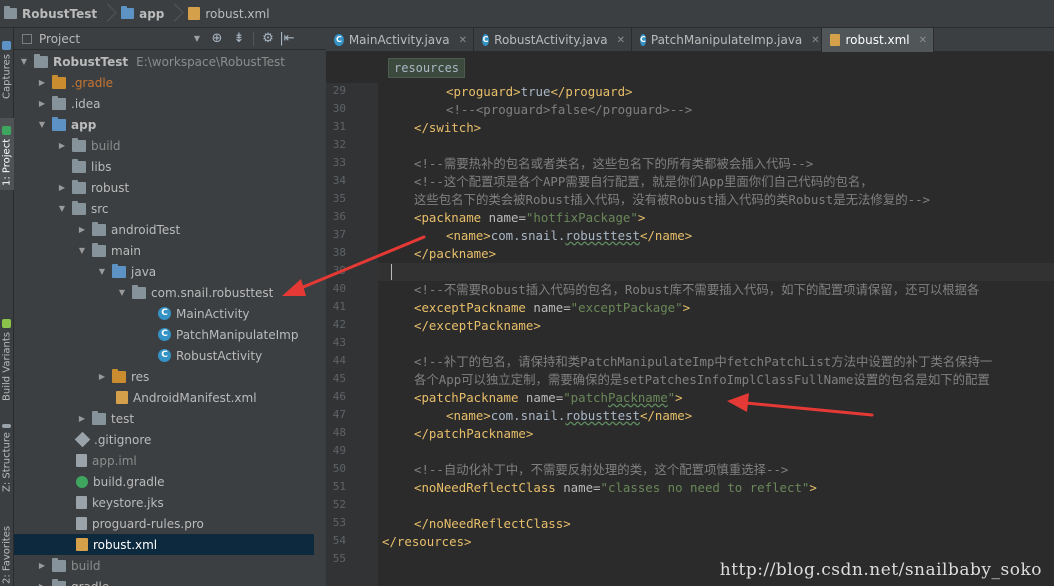 The image size is (1054, 586). Describe the element at coordinates (123, 418) in the screenshot. I see `tree-item-label: test` at that location.